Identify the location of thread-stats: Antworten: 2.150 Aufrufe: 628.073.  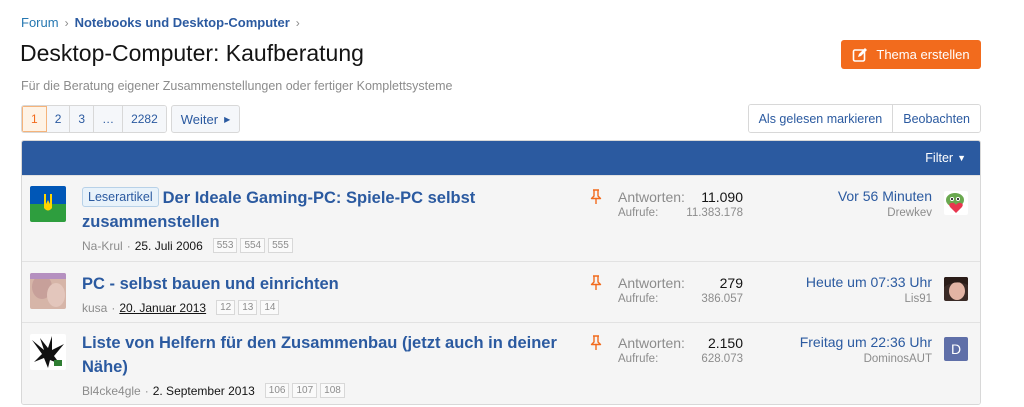
(680, 350).